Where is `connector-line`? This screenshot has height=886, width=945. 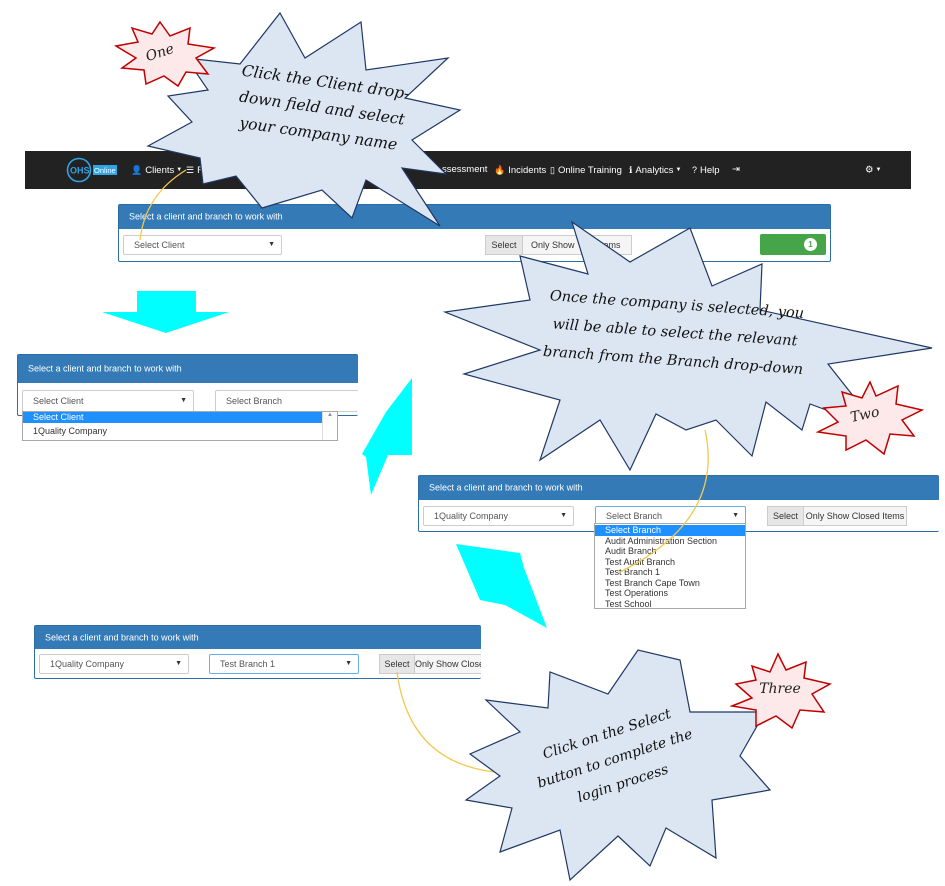 connector-line is located at coordinates (163, 205).